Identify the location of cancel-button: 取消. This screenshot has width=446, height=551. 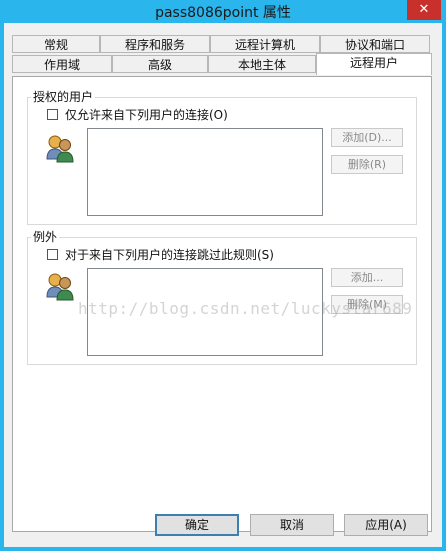
(292, 525).